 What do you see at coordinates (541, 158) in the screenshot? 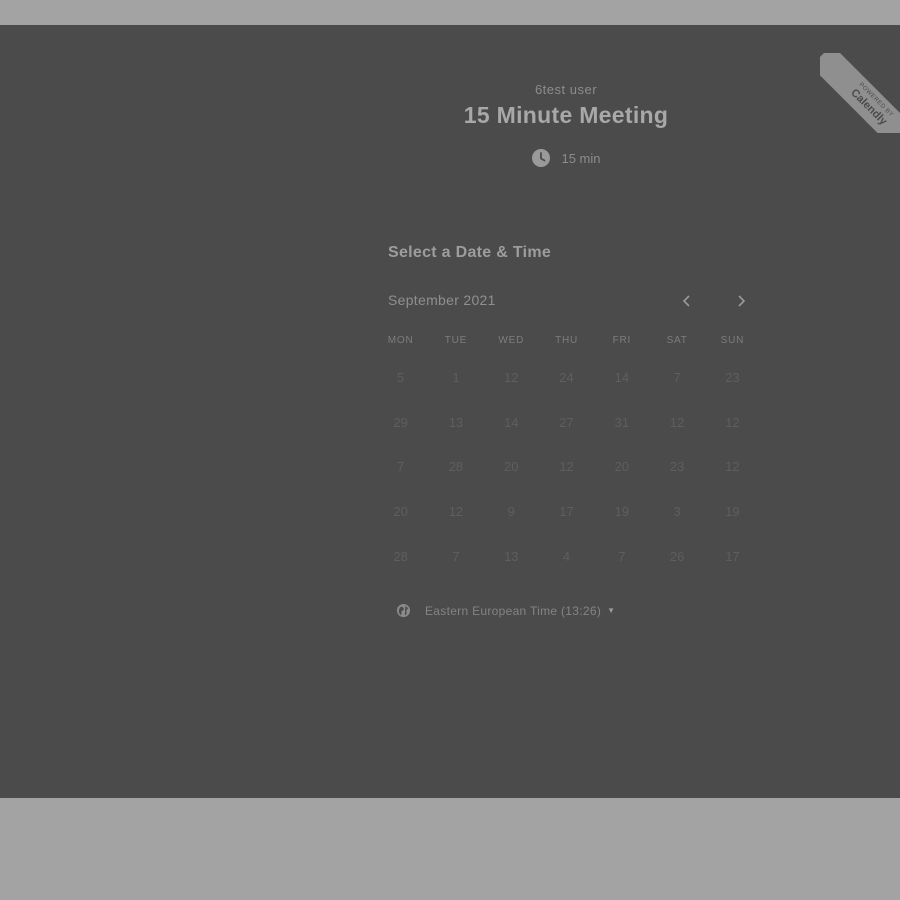
I see `clock-icon` at bounding box center [541, 158].